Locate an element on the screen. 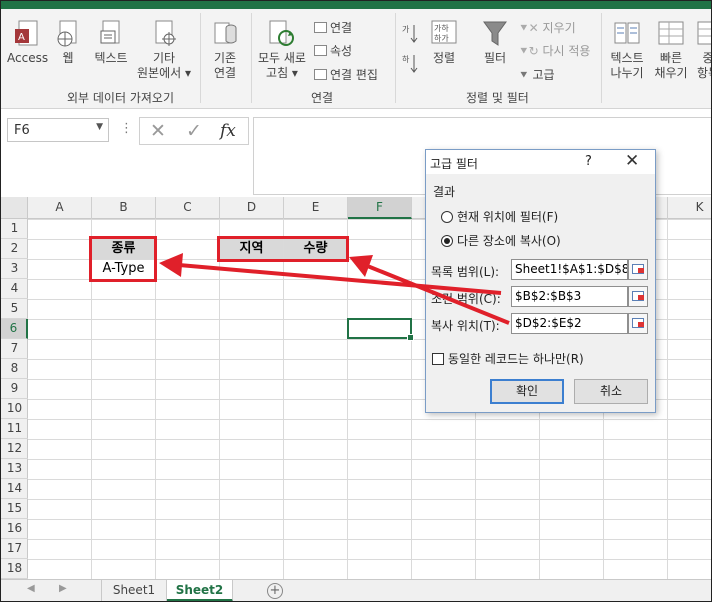  sort-descending-button: 하 is located at coordinates (410, 65).